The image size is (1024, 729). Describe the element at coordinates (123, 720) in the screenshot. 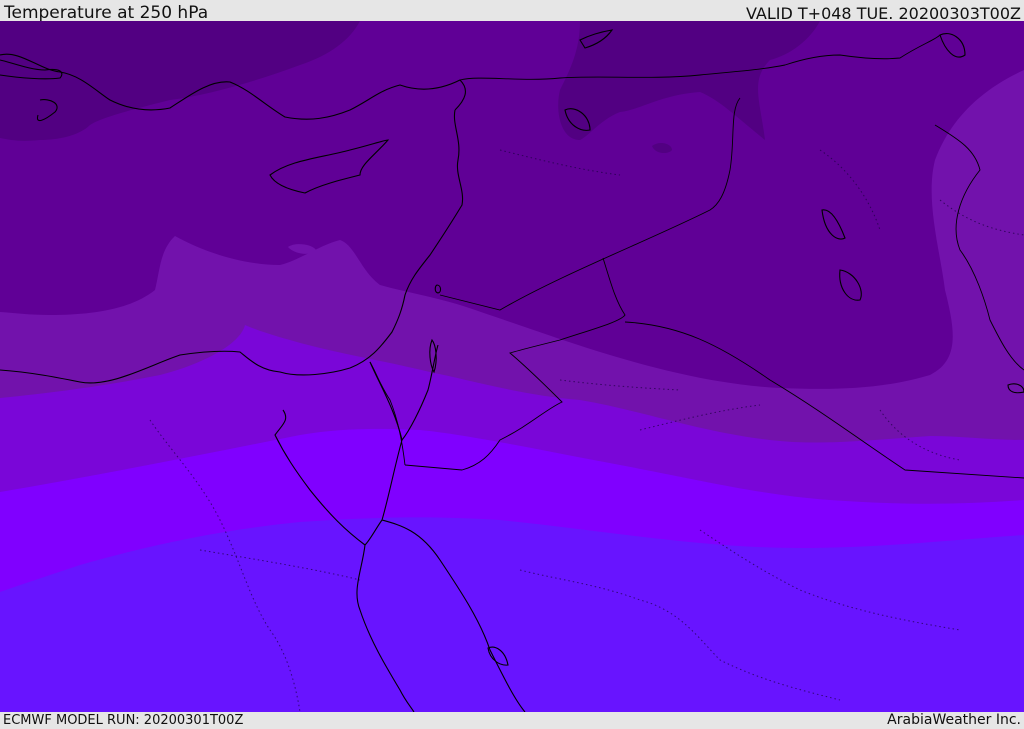

I see `model-run: ECMWF MODEL RUN: 20200301T00Z` at that location.